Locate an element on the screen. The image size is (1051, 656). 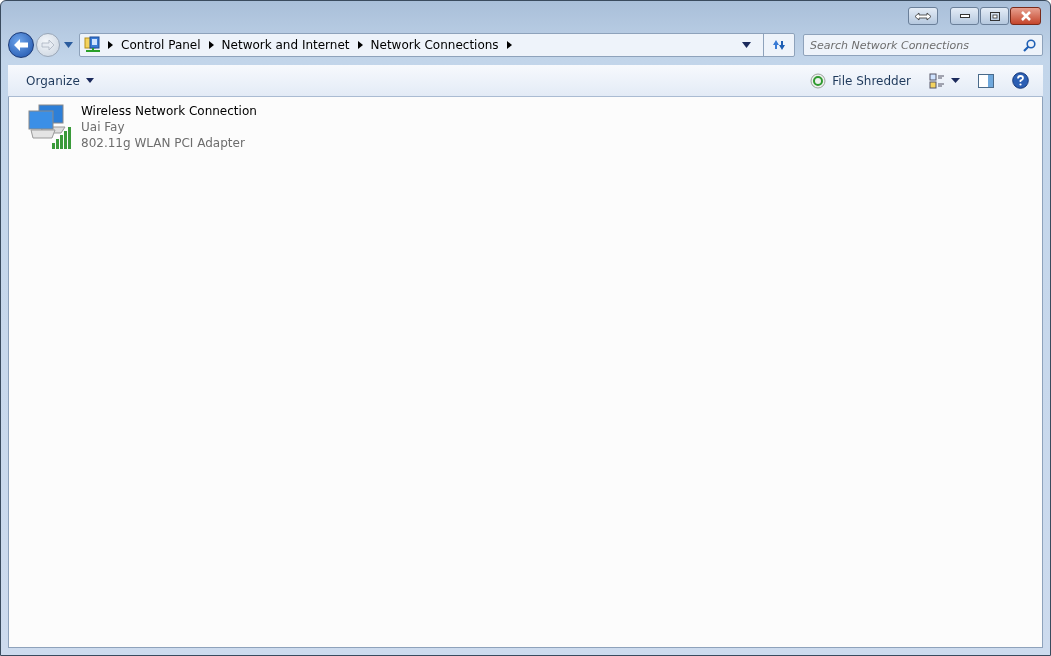
adapter-name: 802.11g WLAN PCI Adapter is located at coordinates (163, 143).